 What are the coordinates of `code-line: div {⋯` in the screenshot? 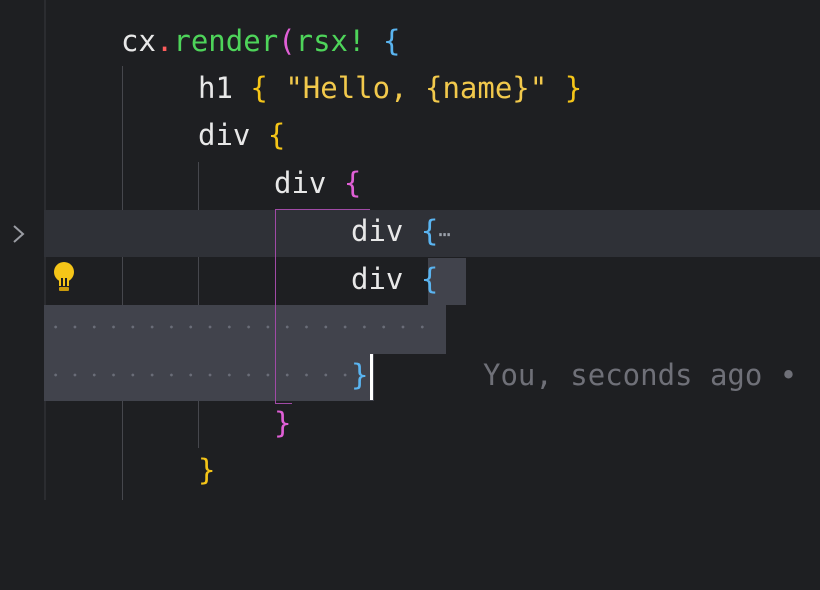 It's located at (410, 231).